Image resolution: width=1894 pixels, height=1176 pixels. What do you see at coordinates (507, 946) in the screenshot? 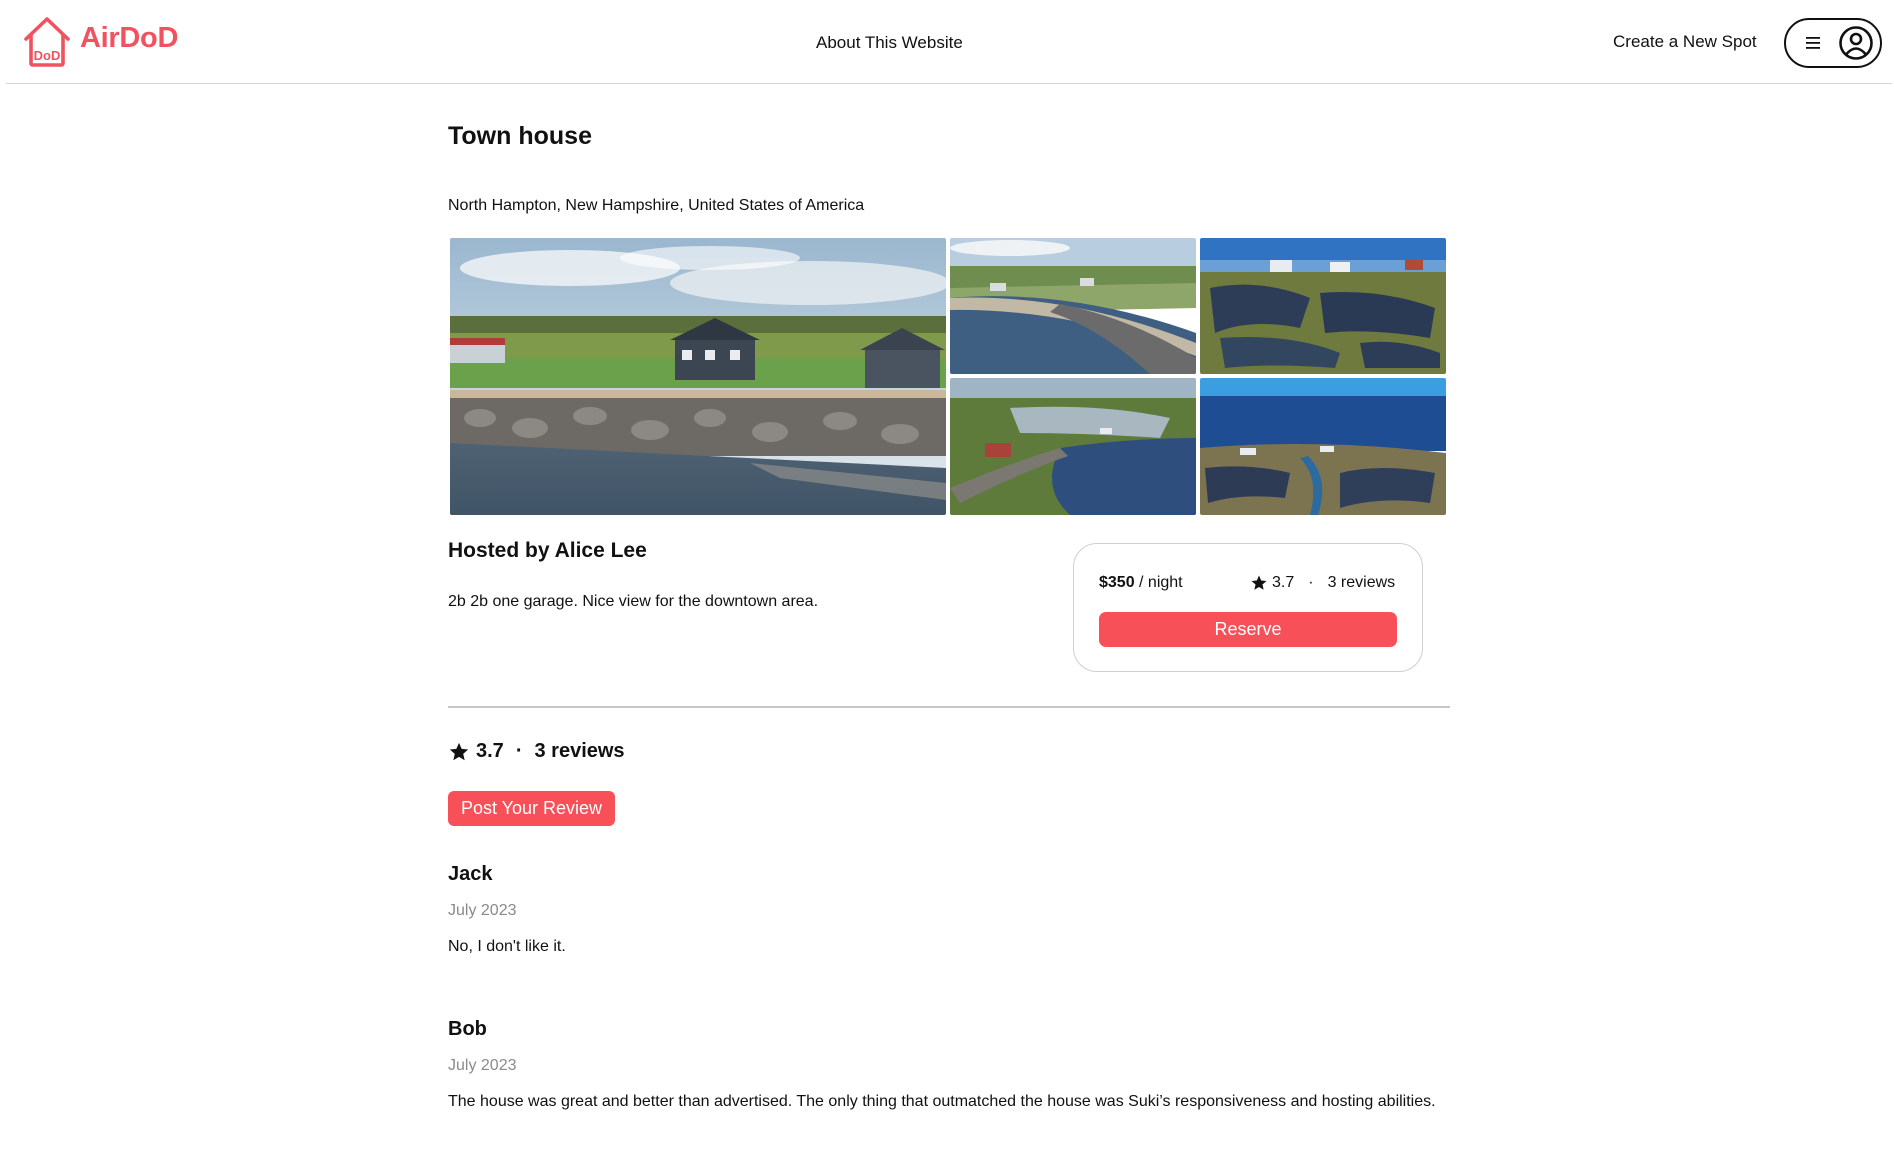
I see `review-text: No, I don't like it.` at bounding box center [507, 946].